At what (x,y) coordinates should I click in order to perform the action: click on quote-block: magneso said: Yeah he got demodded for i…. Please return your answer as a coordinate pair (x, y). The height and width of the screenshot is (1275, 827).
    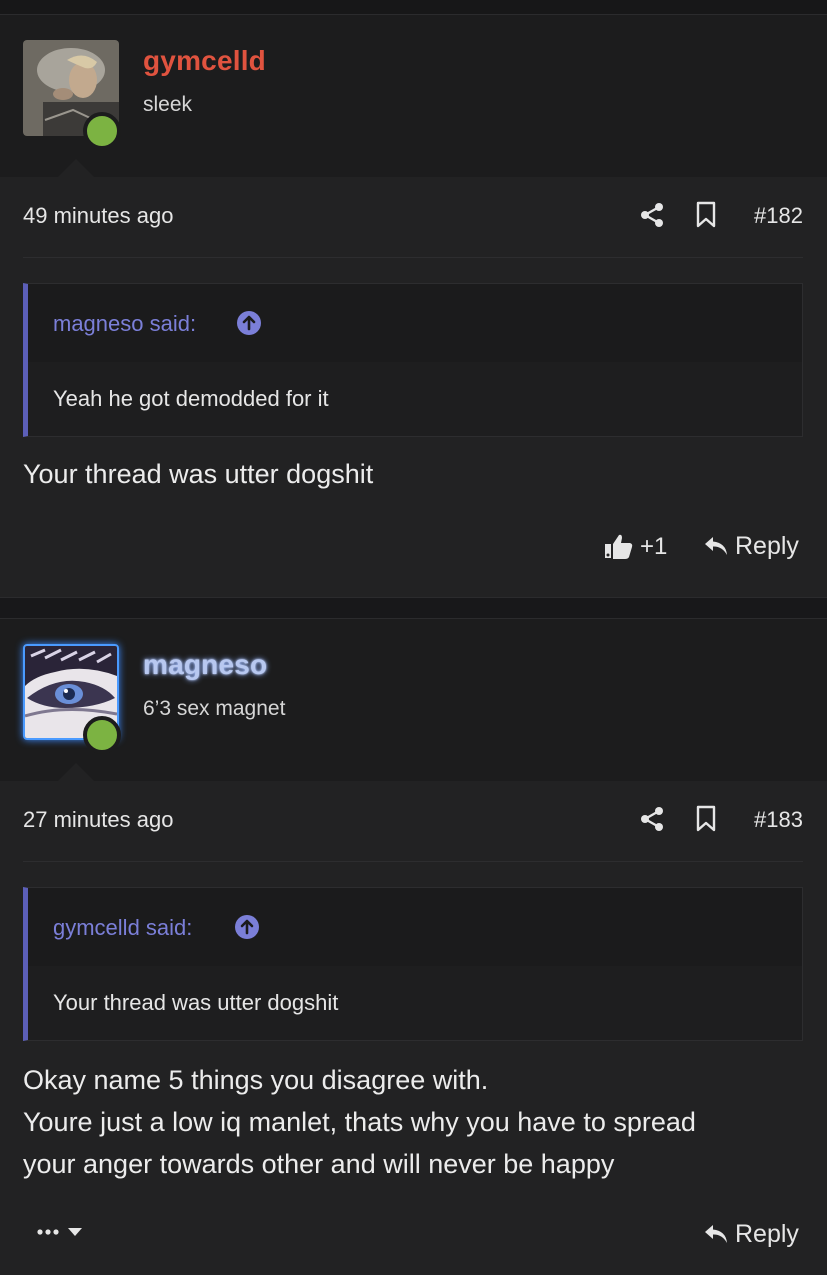
    Looking at the image, I should click on (413, 360).